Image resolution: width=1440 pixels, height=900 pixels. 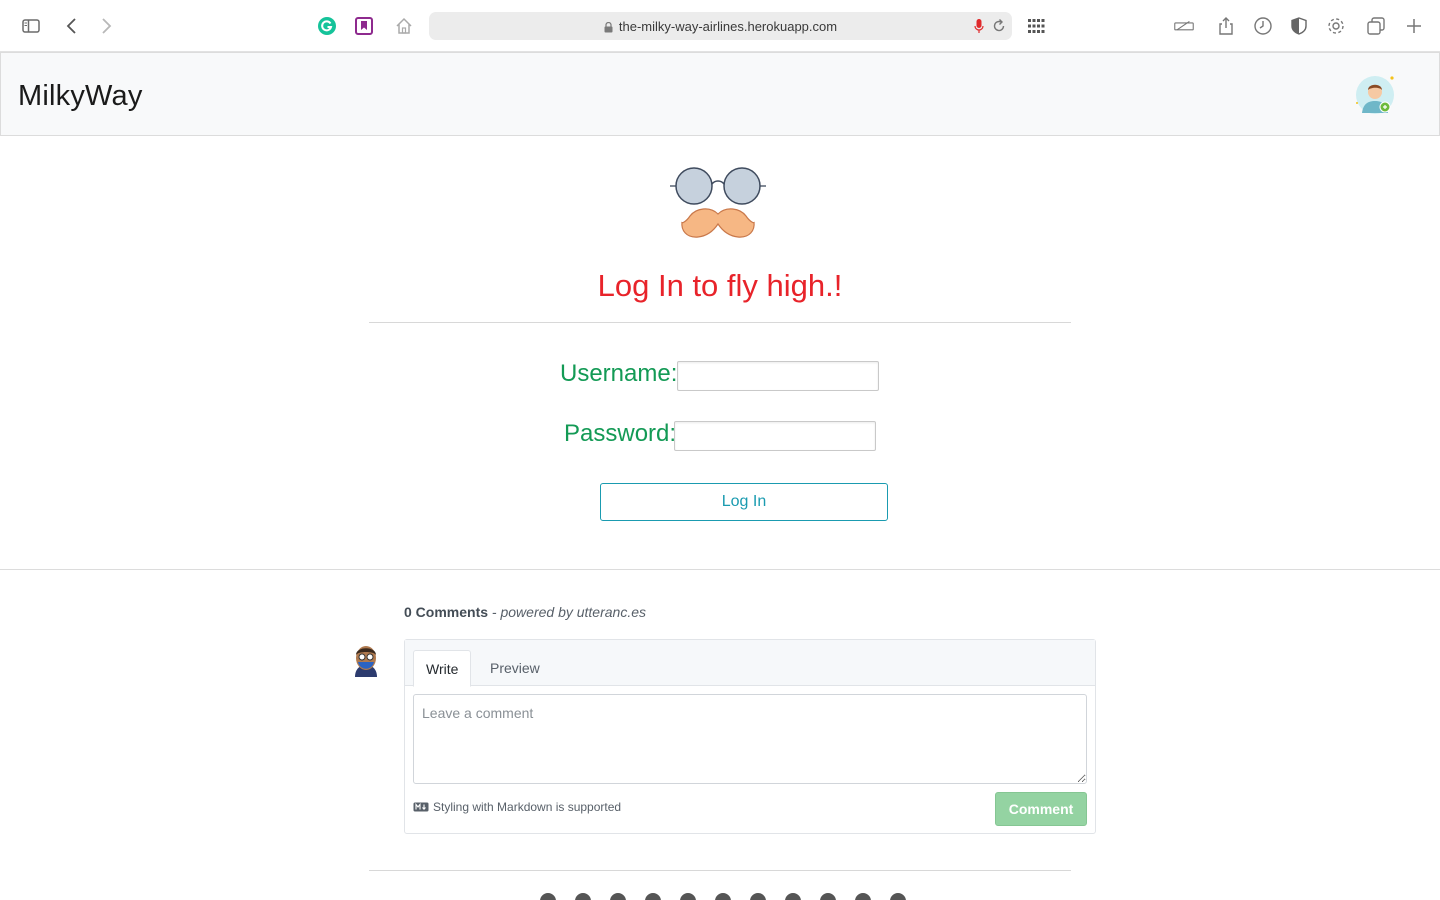 I want to click on shield-icon, so click(x=1299, y=26).